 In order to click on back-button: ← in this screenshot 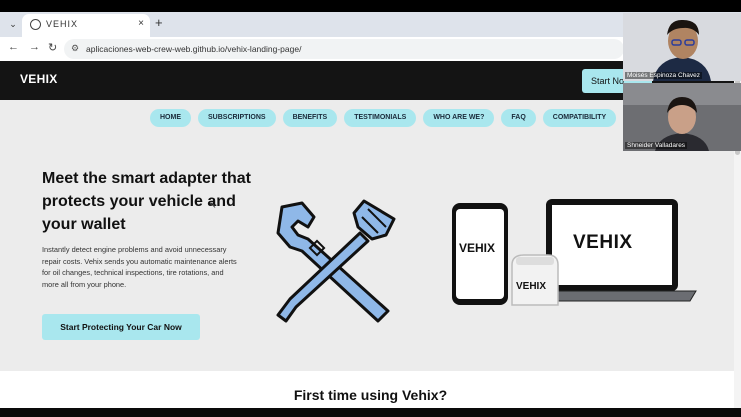, I will do `click(13, 47)`.